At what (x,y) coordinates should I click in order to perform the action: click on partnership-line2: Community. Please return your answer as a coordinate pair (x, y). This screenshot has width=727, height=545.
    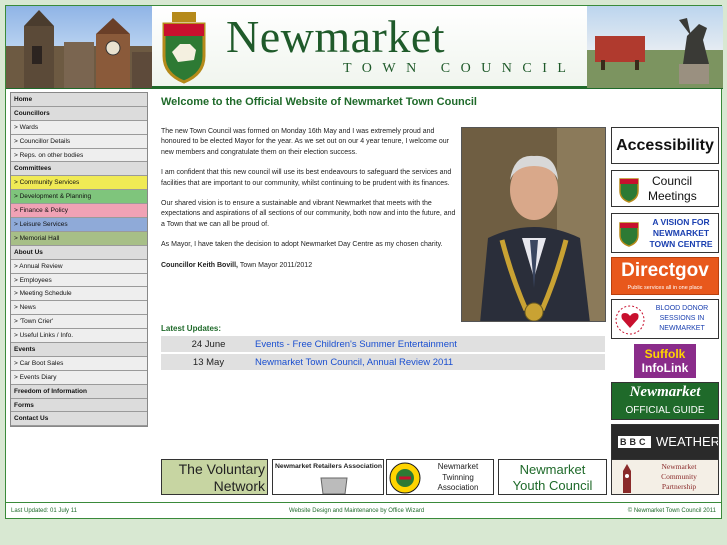
    Looking at the image, I should click on (679, 476).